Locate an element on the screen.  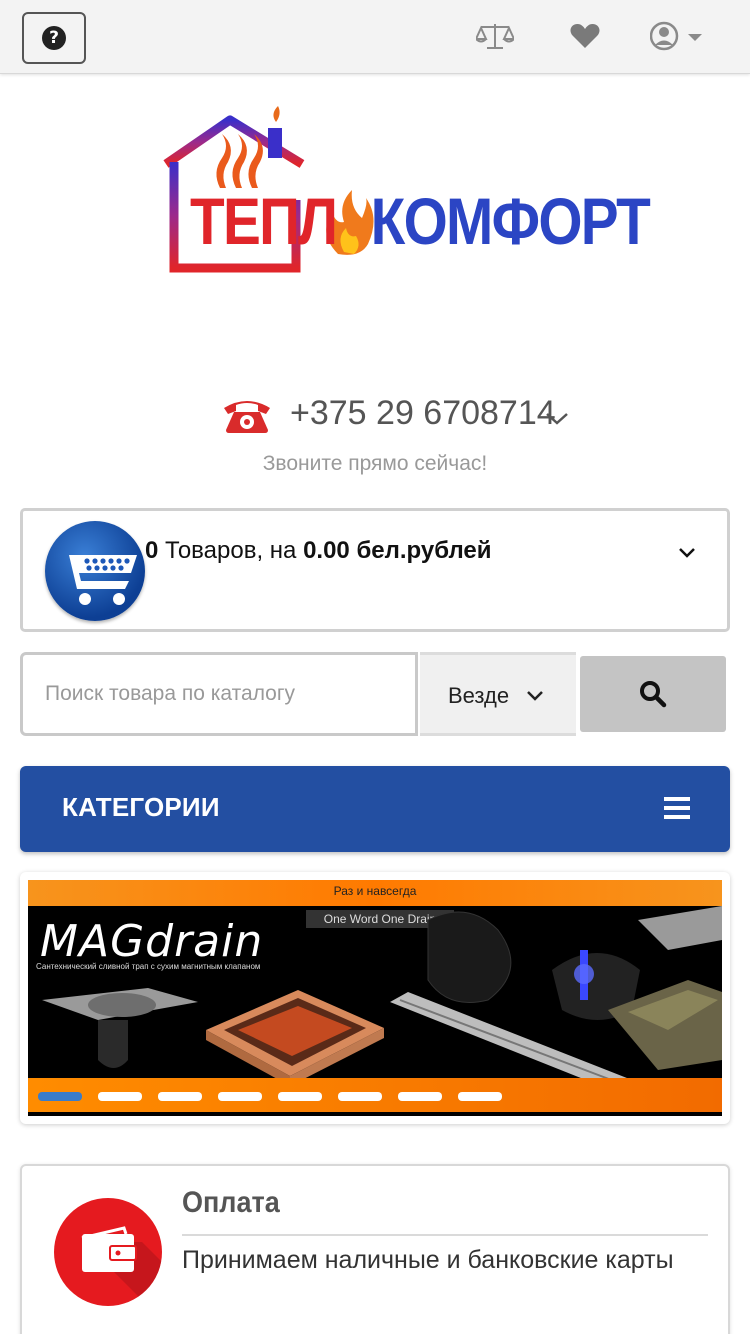
logo-wordmark: ТЕПЛ КОМФОРТ is located at coordinates (420, 221).